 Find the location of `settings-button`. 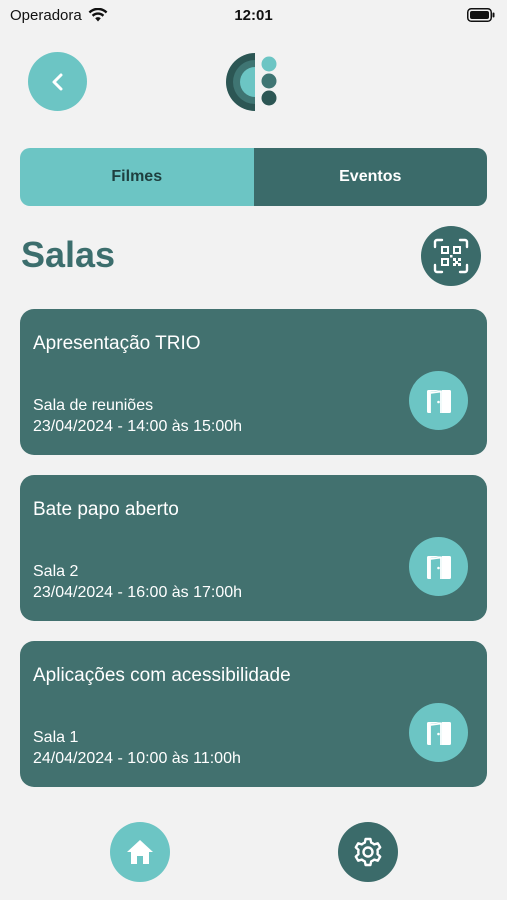

settings-button is located at coordinates (368, 852).